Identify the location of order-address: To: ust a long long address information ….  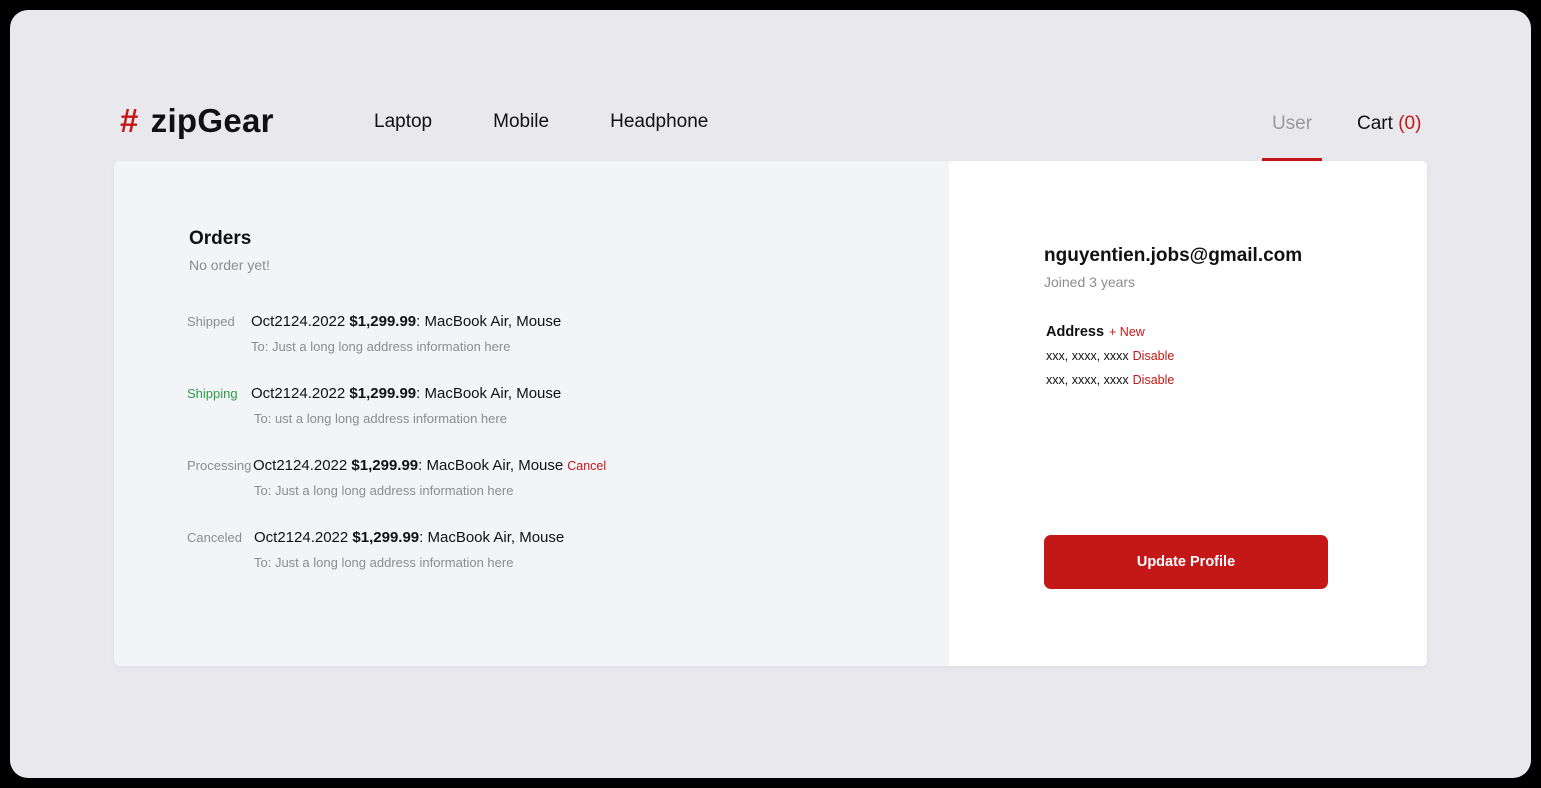
(380, 418).